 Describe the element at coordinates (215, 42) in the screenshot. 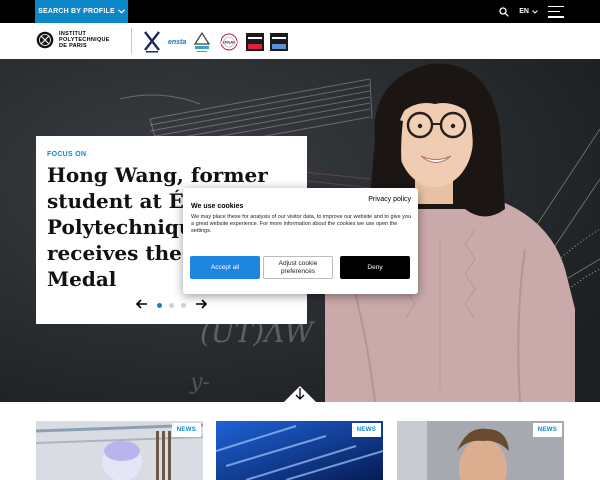

I see `partner-logos: ensta ENSAE` at that location.